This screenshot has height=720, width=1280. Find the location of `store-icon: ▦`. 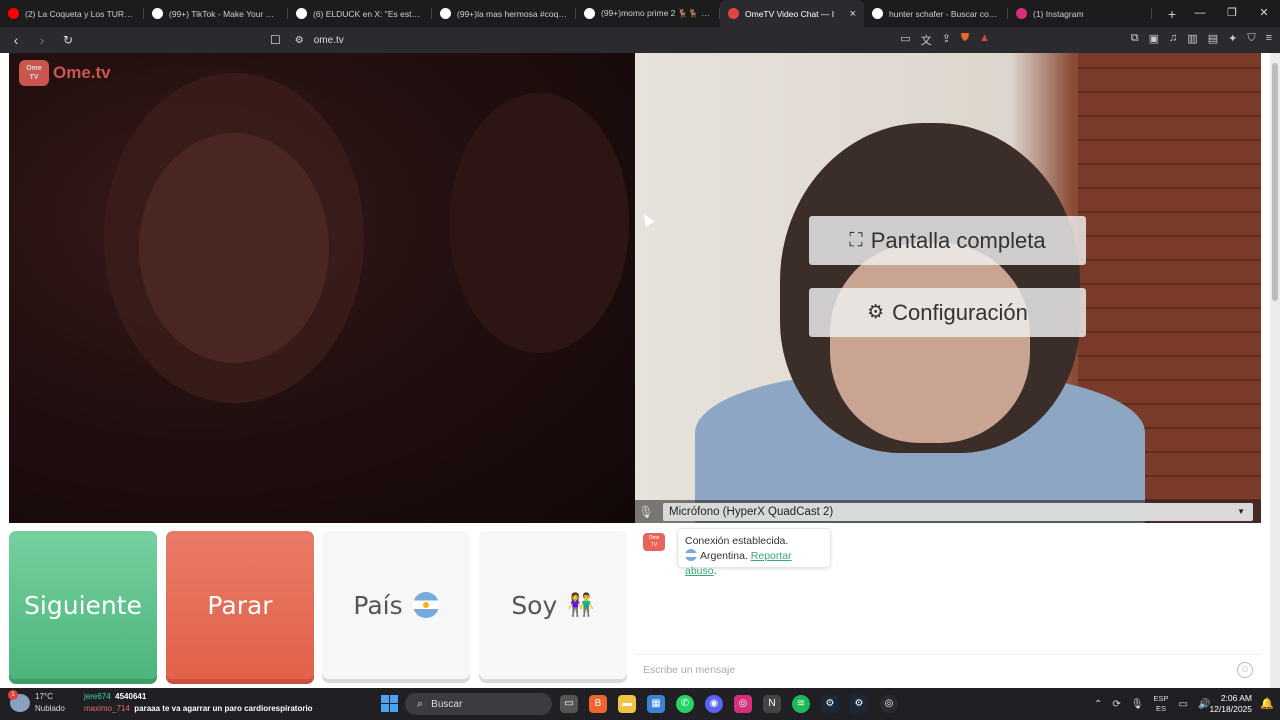

store-icon: ▦ is located at coordinates (656, 704).